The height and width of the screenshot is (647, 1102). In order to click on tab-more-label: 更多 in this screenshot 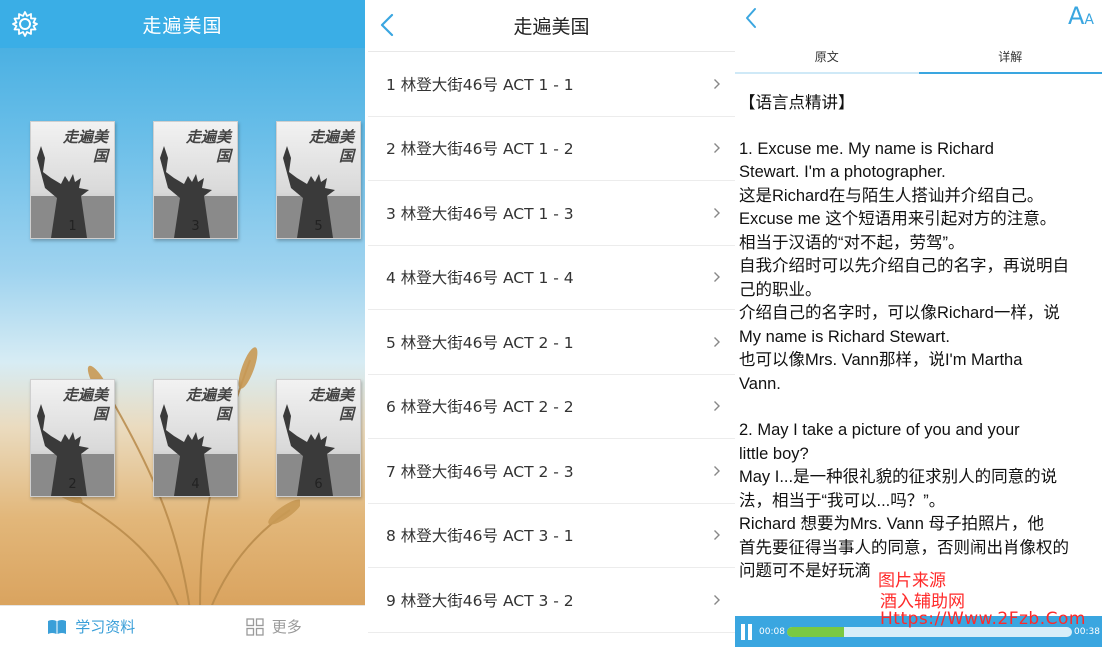, I will do `click(286, 627)`.